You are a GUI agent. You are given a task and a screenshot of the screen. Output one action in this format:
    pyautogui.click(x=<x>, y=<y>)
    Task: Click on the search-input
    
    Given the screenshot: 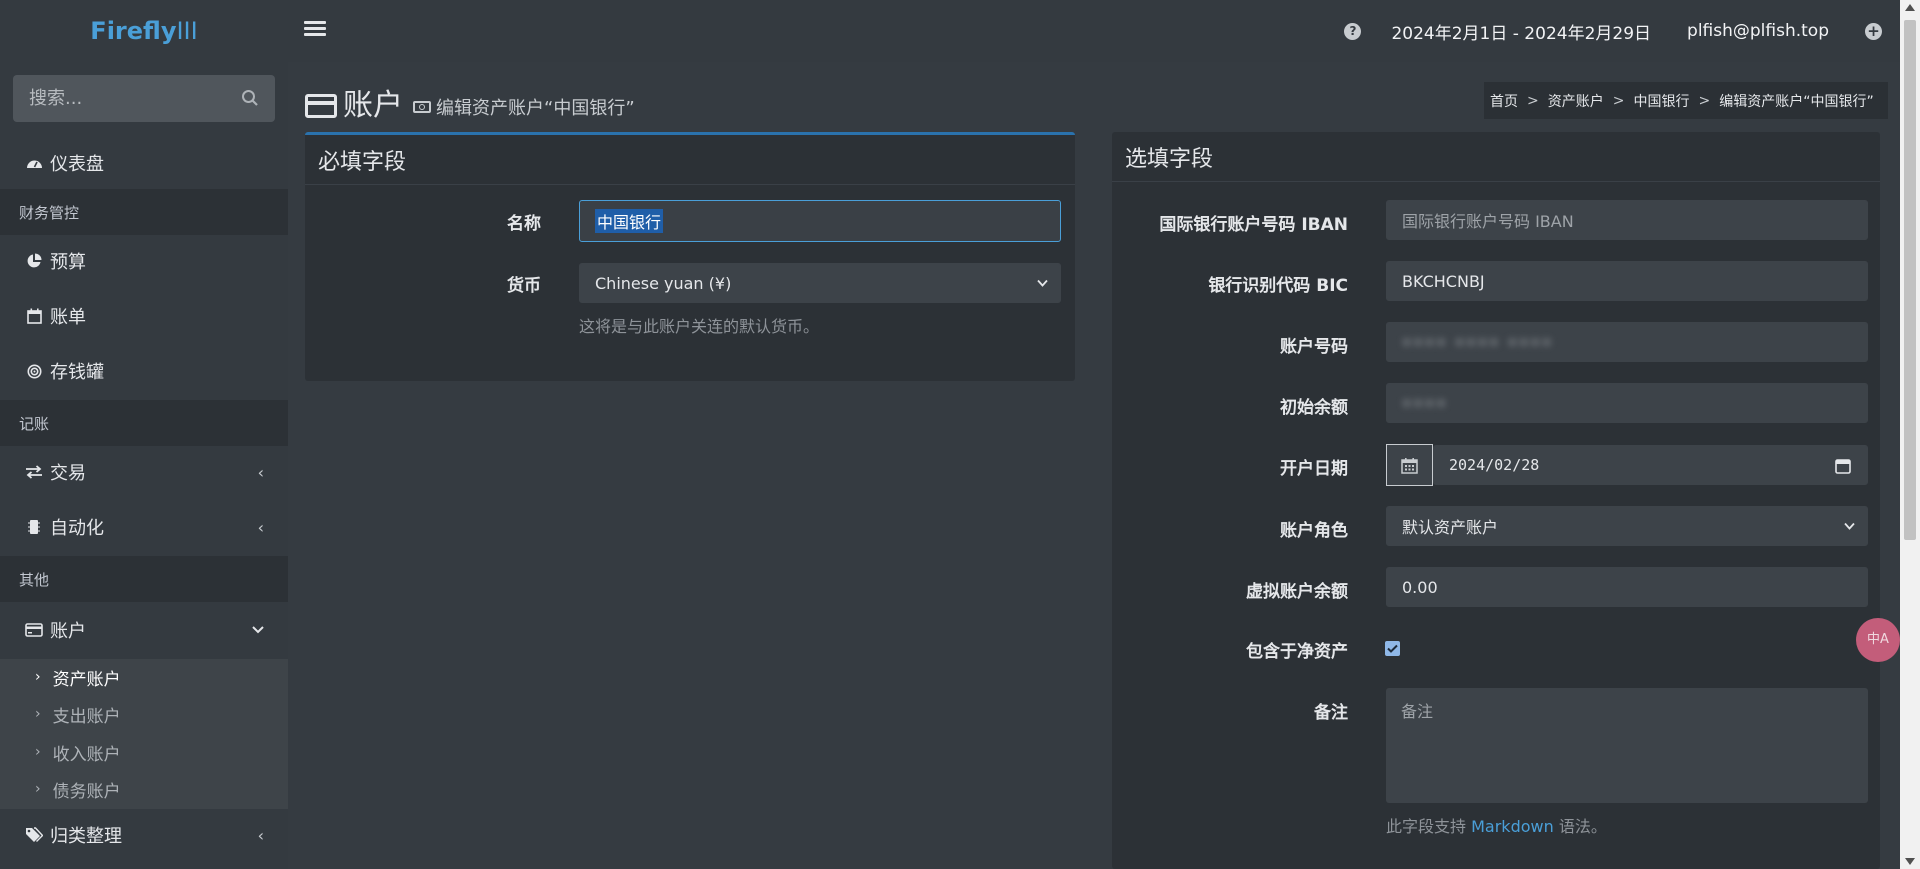 What is the action you would take?
    pyautogui.click(x=144, y=98)
    